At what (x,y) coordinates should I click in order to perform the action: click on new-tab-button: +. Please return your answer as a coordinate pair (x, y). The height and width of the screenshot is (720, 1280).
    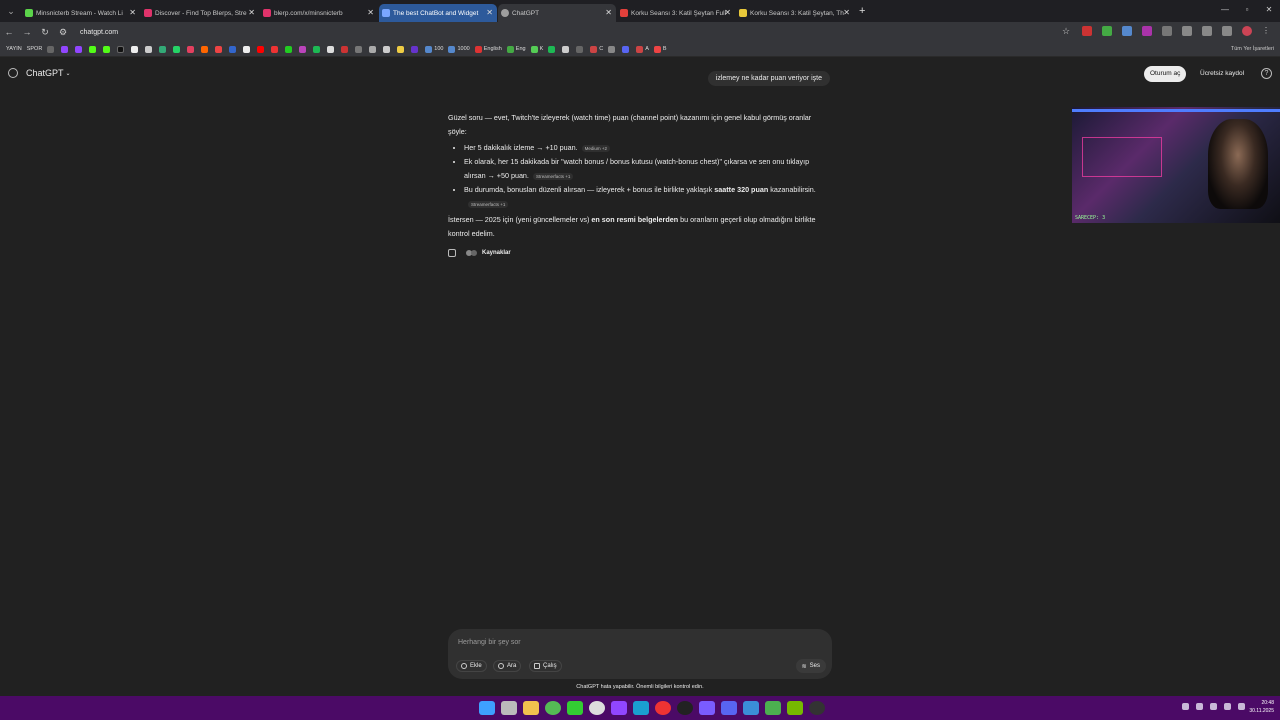
    Looking at the image, I should click on (862, 11).